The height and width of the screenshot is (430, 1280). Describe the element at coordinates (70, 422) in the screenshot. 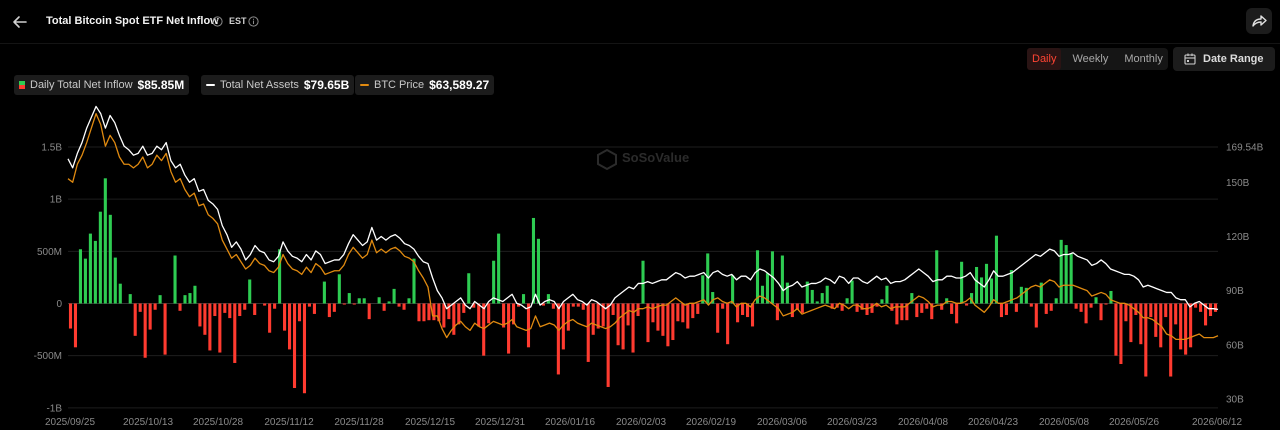

I see `x-tick-label: 2025/09/25` at that location.